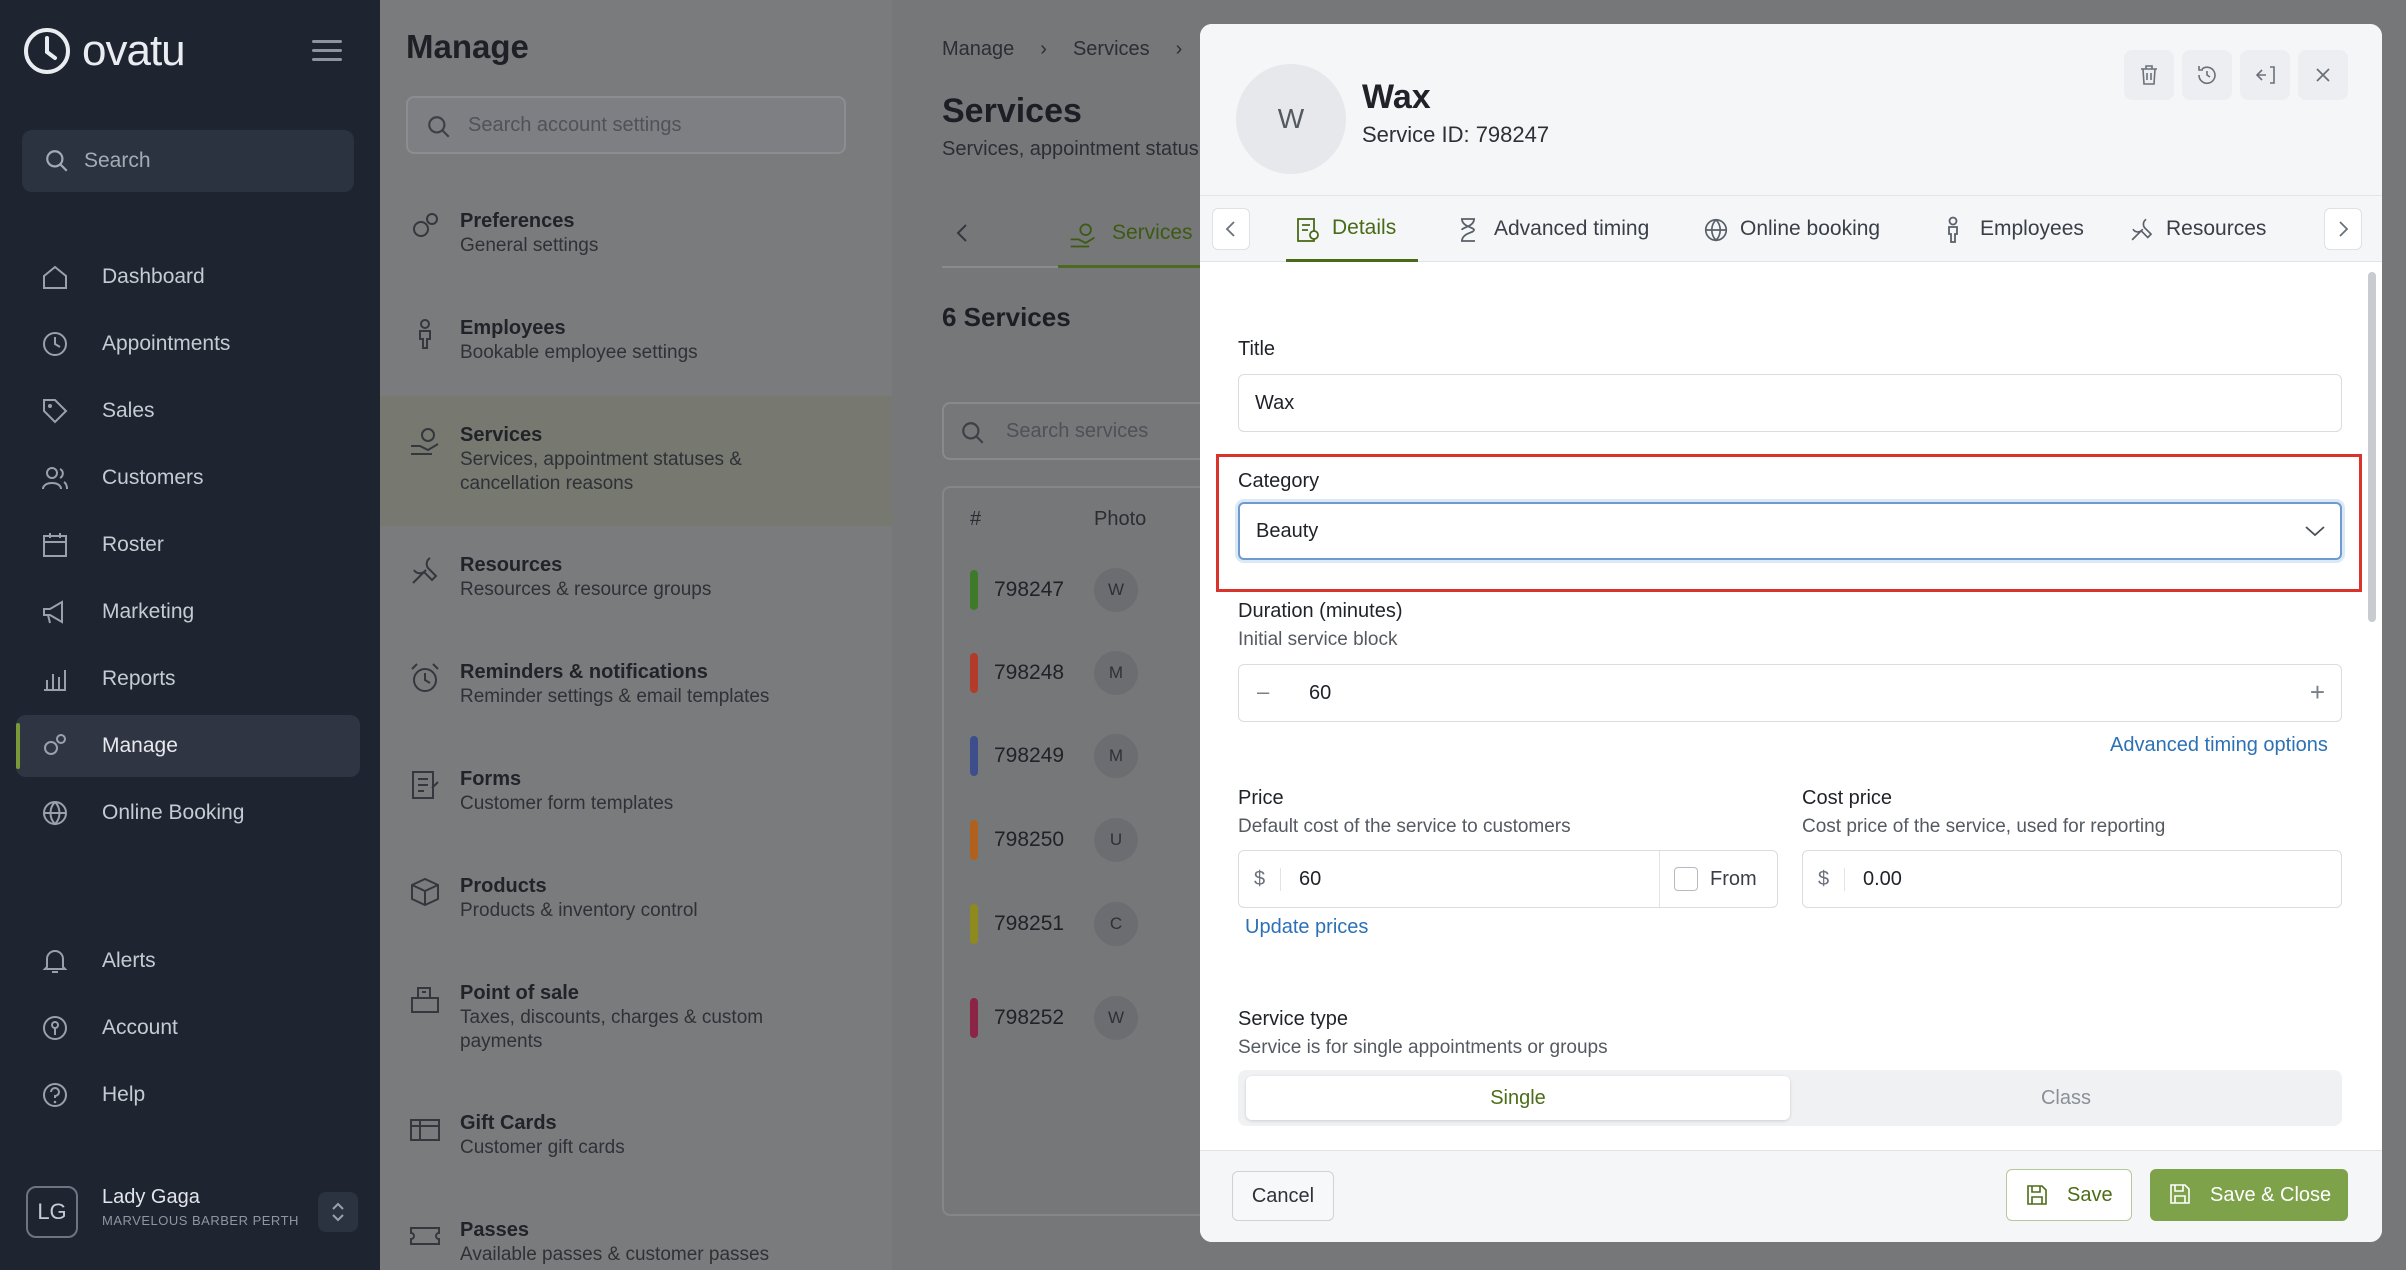 The height and width of the screenshot is (1270, 2406). Describe the element at coordinates (636, 898) in the screenshot. I see `settings-item-products: Products Products & inventory control` at that location.